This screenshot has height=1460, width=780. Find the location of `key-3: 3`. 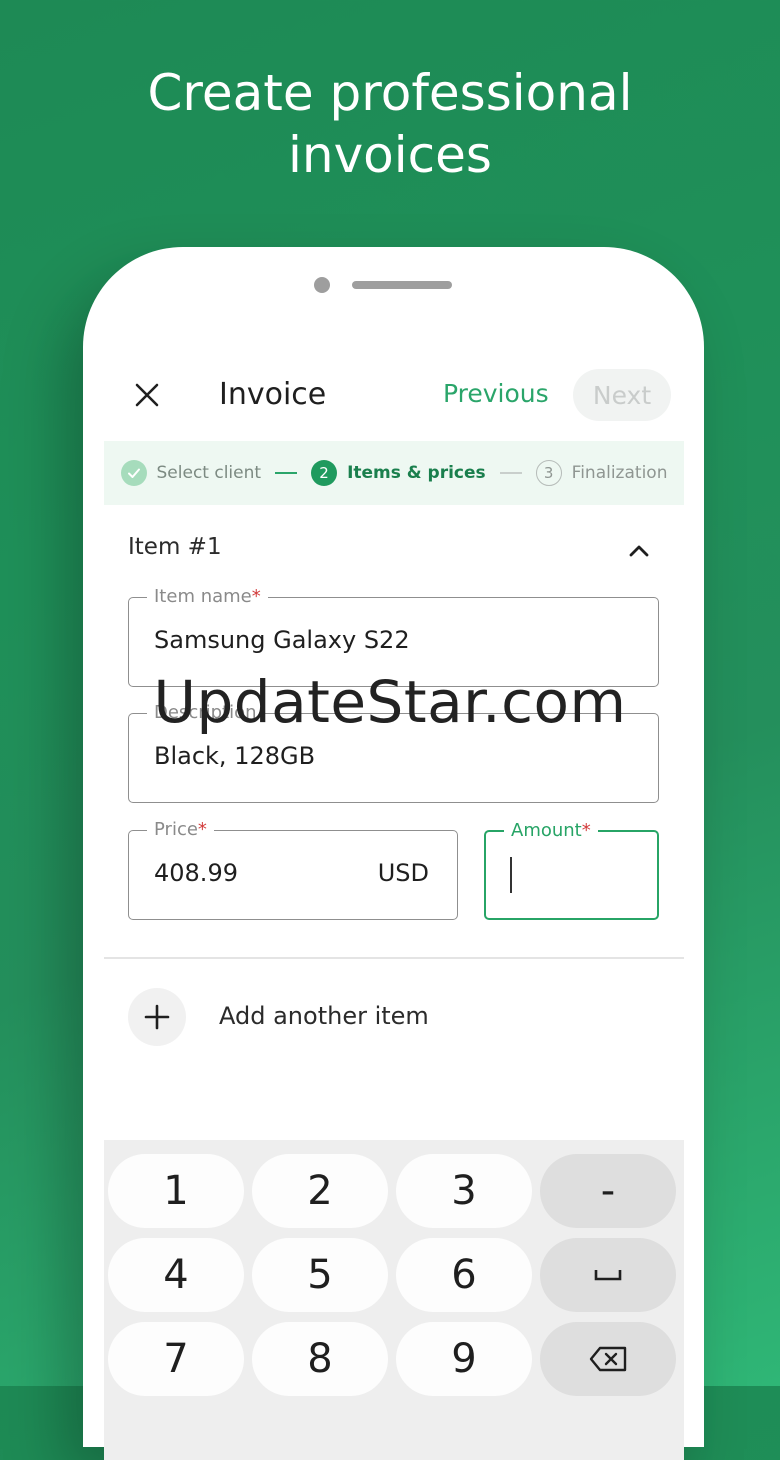

key-3: 3 is located at coordinates (464, 1191).